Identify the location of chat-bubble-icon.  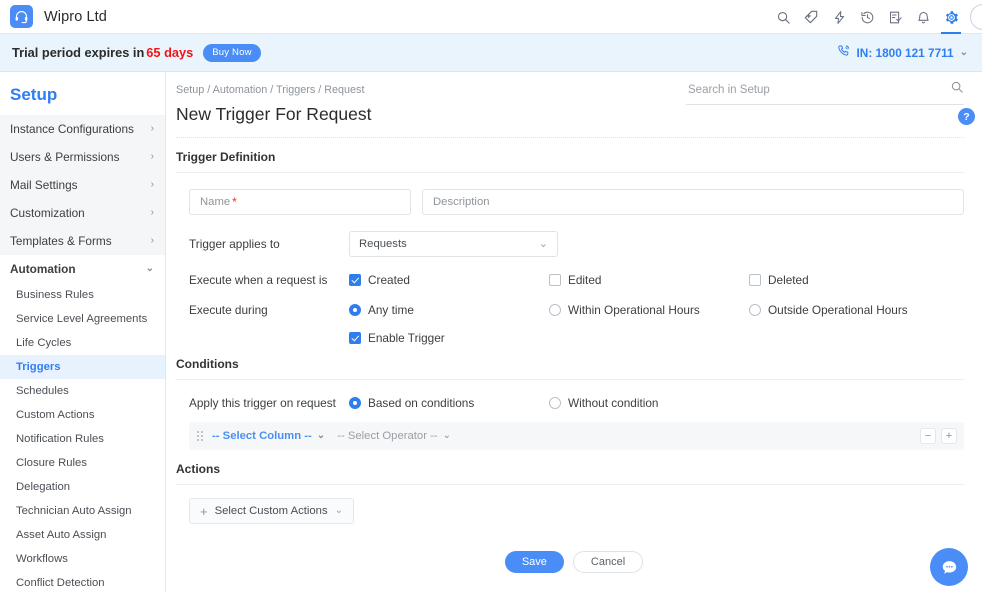
(949, 567).